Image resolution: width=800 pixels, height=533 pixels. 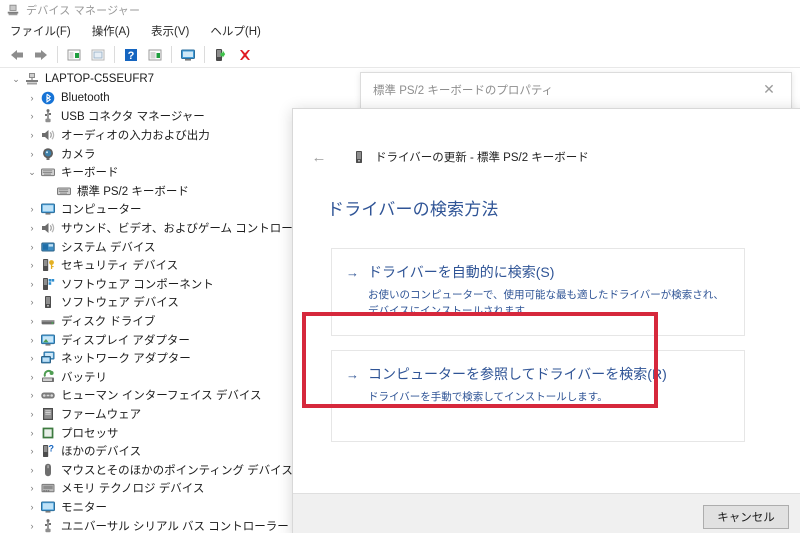 I want to click on option-title-row: → コンピューターを参照してドライバーを検索(R), so click(x=537, y=374).